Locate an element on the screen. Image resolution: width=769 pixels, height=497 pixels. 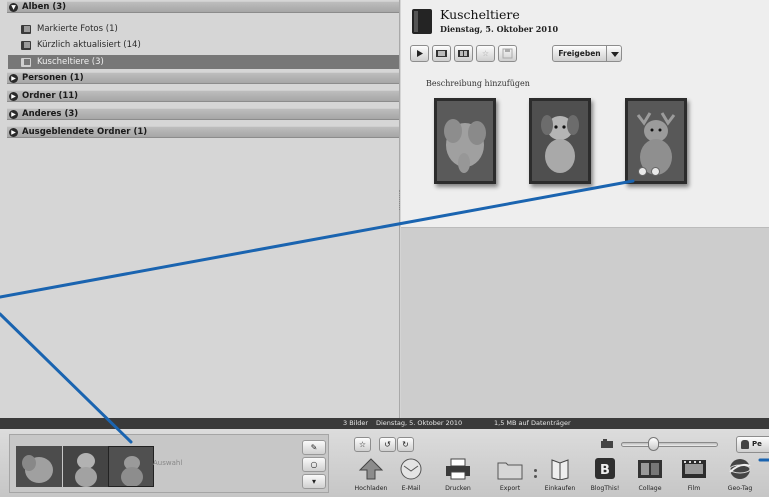
export-folder-icon is located at coordinates (510, 471).